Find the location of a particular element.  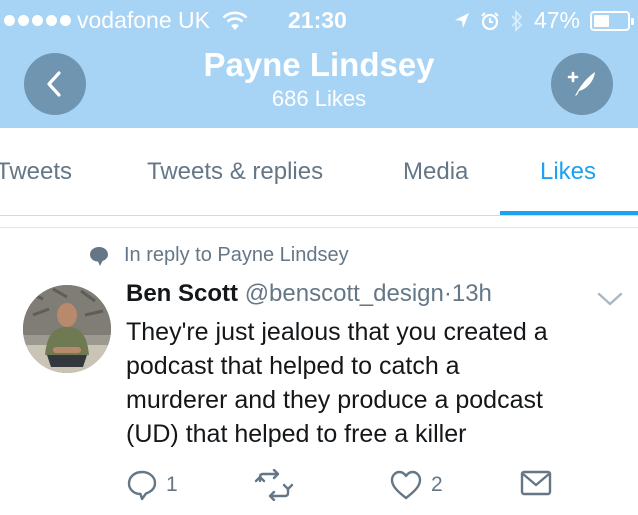

battery-icon is located at coordinates (612, 20).